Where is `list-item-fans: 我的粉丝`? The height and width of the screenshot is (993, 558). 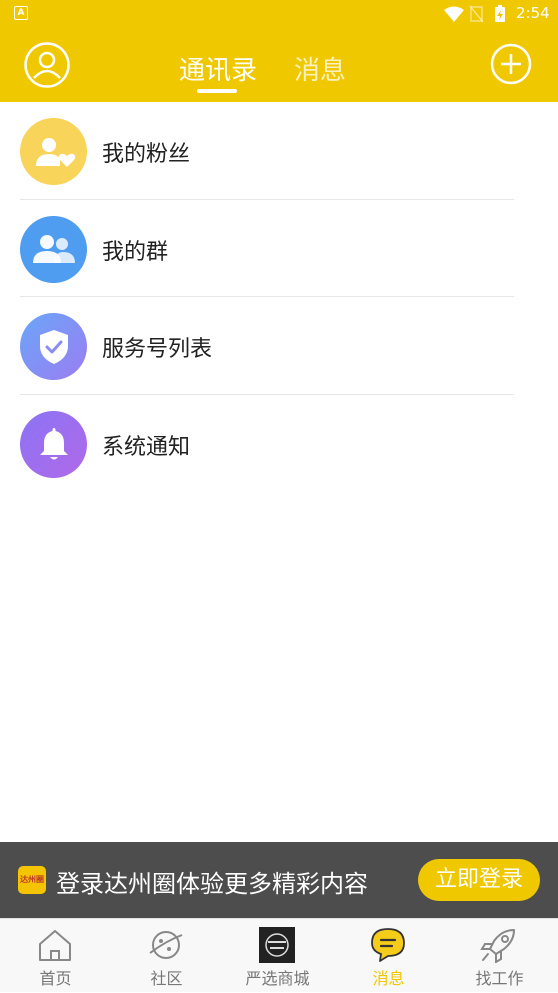
list-item-fans: 我的粉丝 is located at coordinates (279, 151).